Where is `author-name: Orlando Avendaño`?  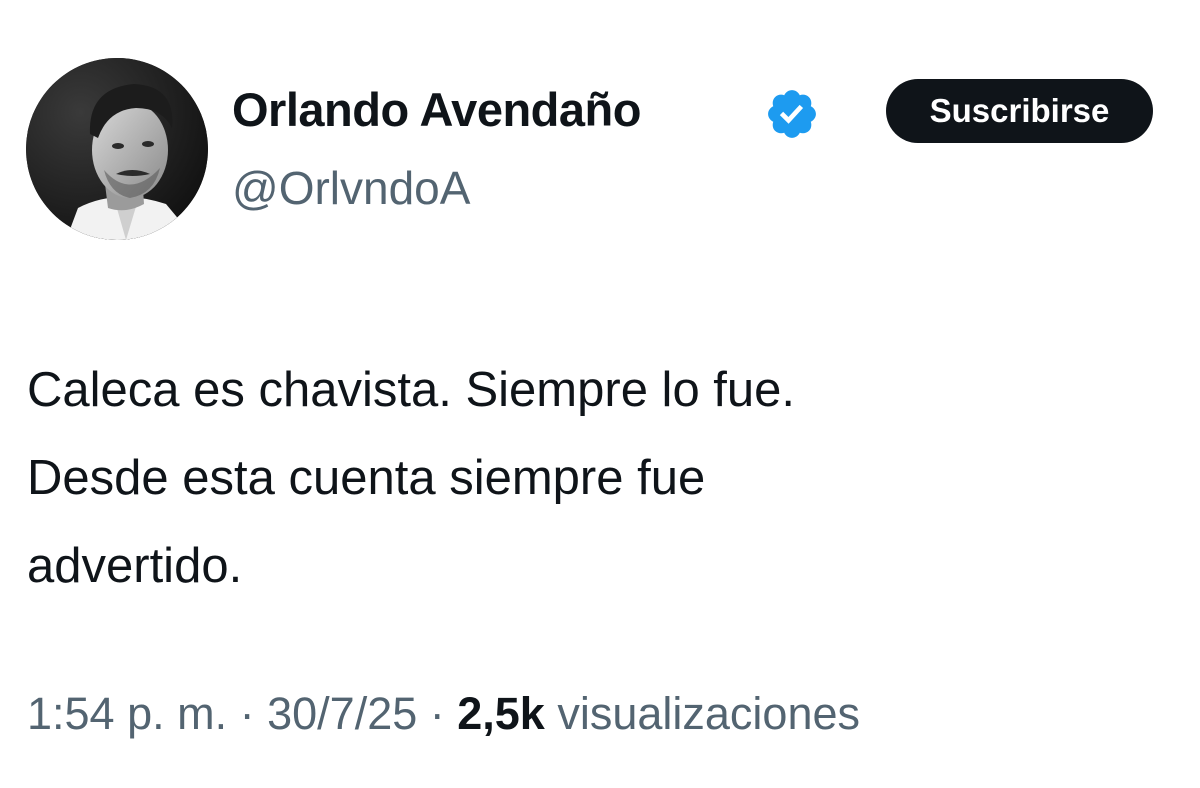 author-name: Orlando Avendaño is located at coordinates (436, 110).